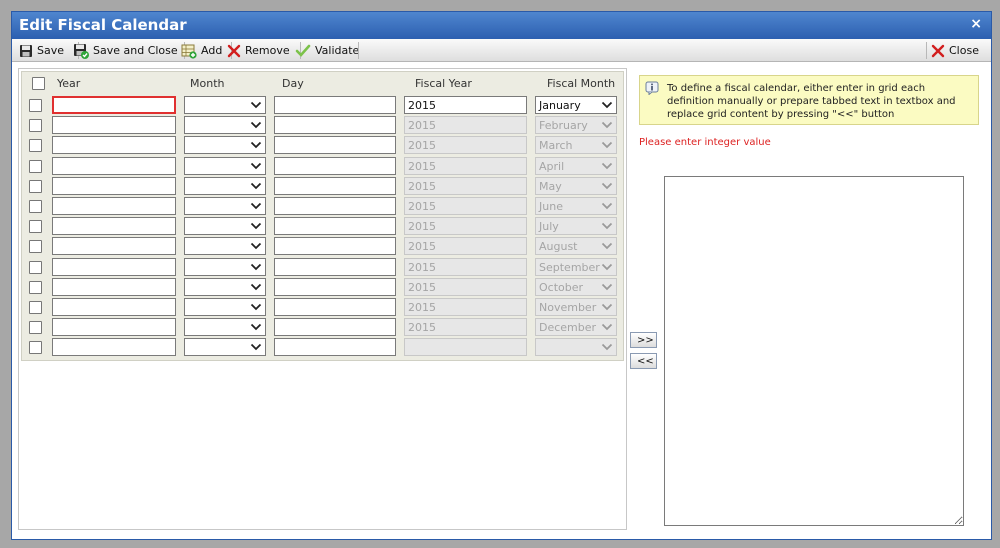 This screenshot has width=1000, height=548. I want to click on transfer-to-grid-button: <<, so click(643, 361).